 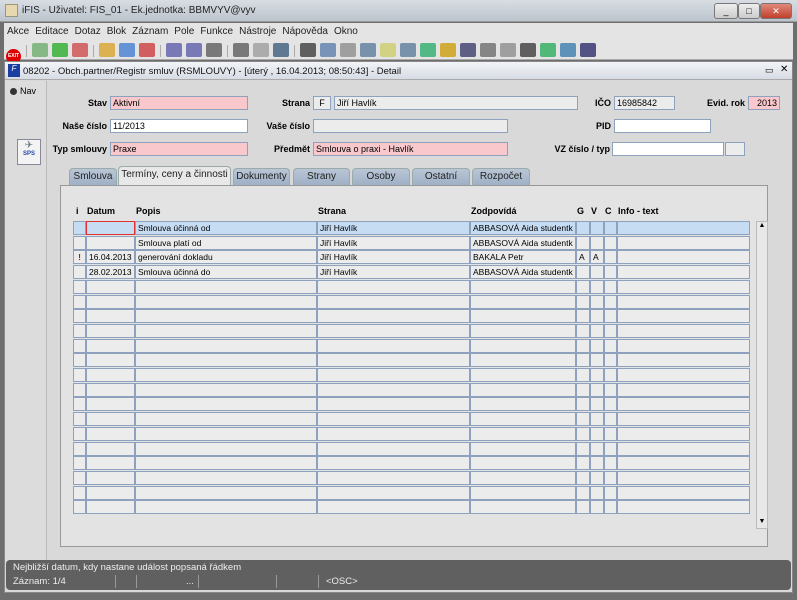 What do you see at coordinates (261, 176) in the screenshot?
I see `tab-dokumenty: Dokumenty` at bounding box center [261, 176].